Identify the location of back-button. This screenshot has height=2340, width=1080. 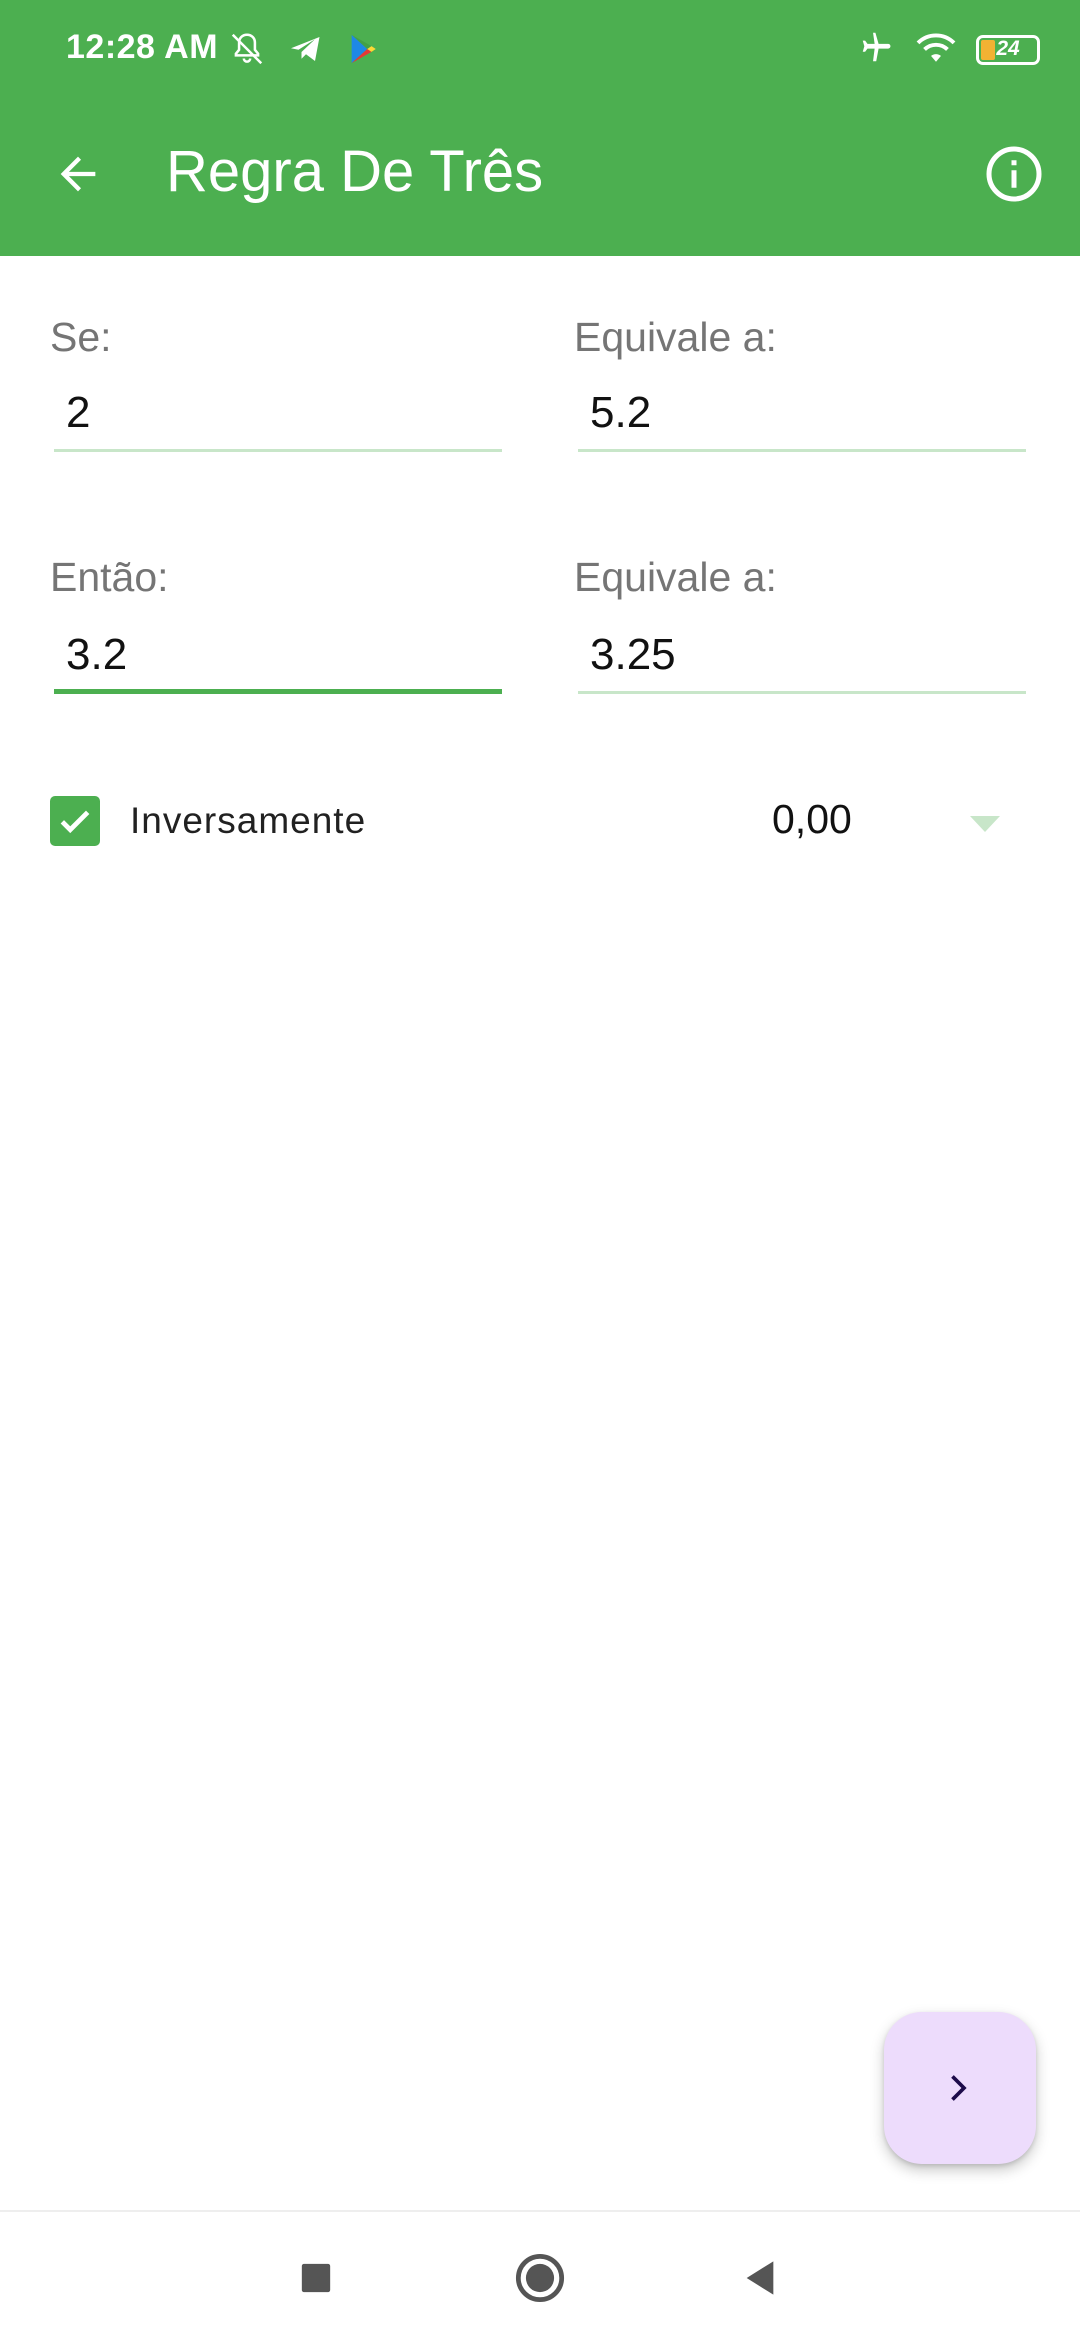
(78, 174).